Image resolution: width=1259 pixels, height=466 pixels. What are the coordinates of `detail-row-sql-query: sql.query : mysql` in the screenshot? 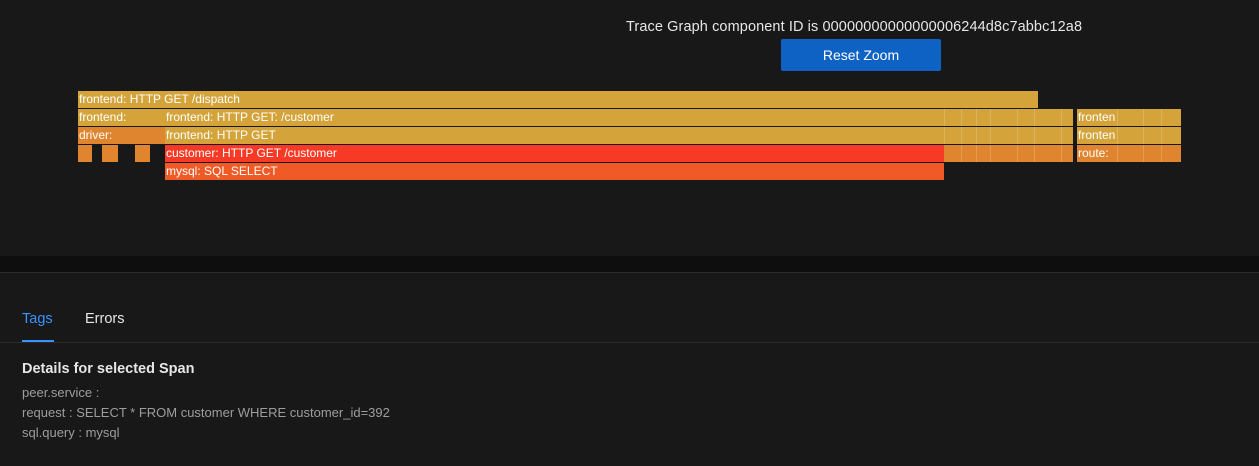 It's located at (71, 432).